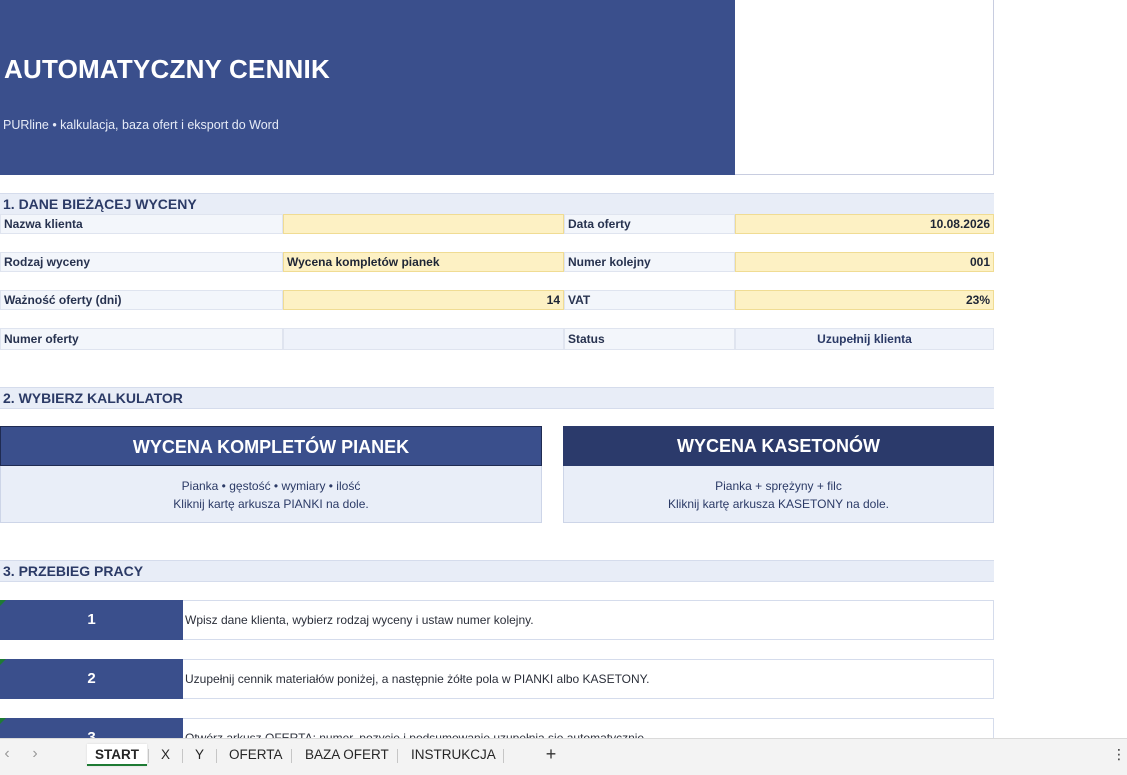 This screenshot has width=1127, height=775. Describe the element at coordinates (453, 755) in the screenshot. I see `tab-instrukcja: INSTRUKCJA` at that location.